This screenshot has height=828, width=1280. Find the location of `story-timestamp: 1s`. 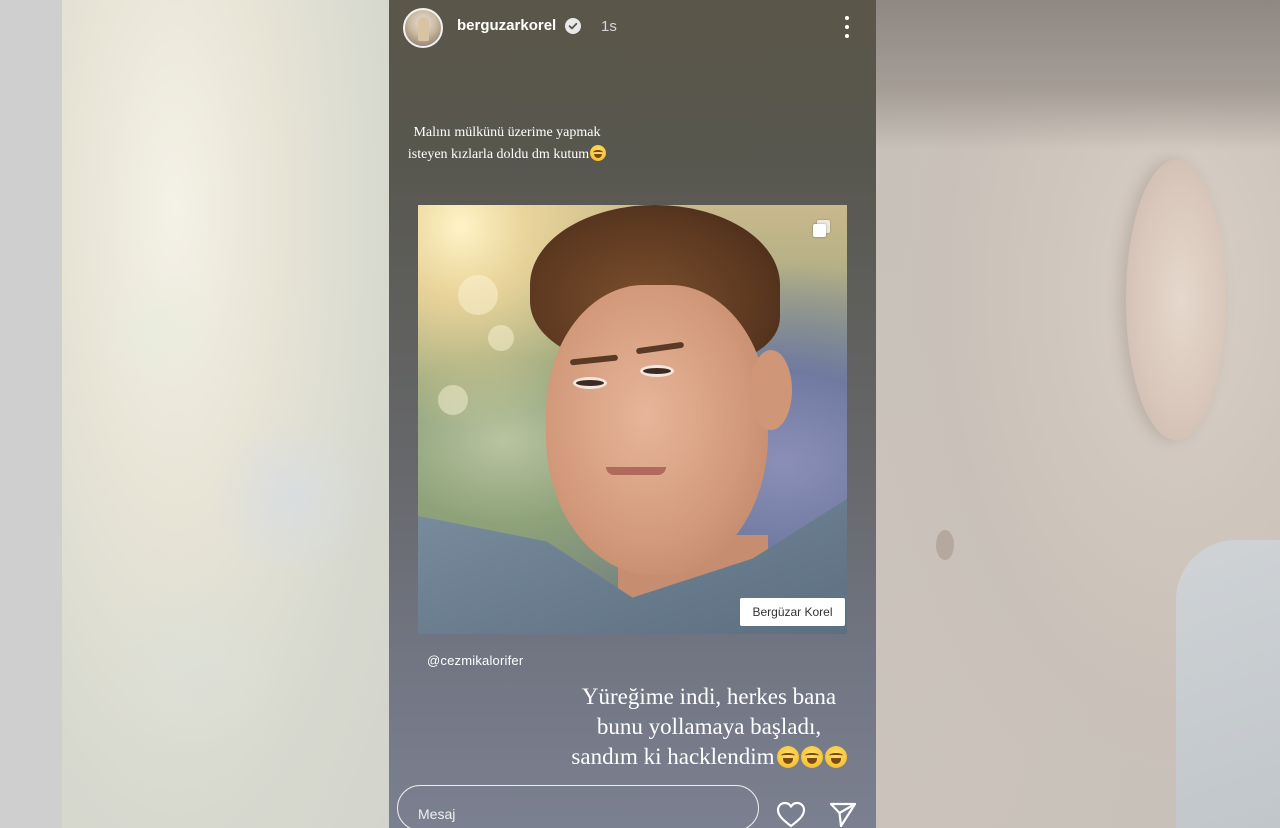

story-timestamp: 1s is located at coordinates (609, 26).